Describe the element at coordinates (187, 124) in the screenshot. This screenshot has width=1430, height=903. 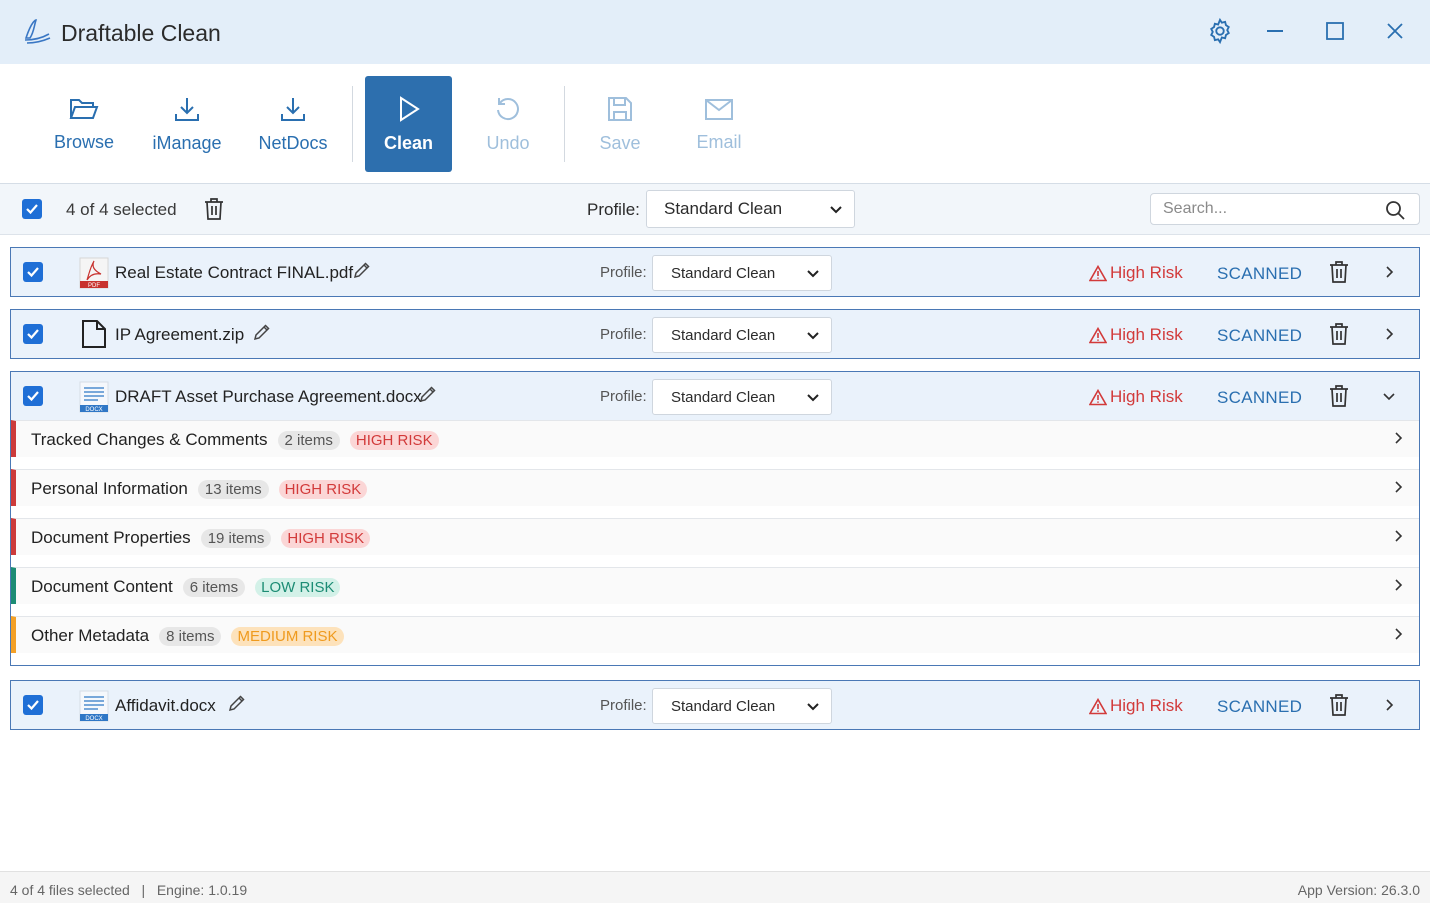
I see `imanage-button: iManage` at that location.